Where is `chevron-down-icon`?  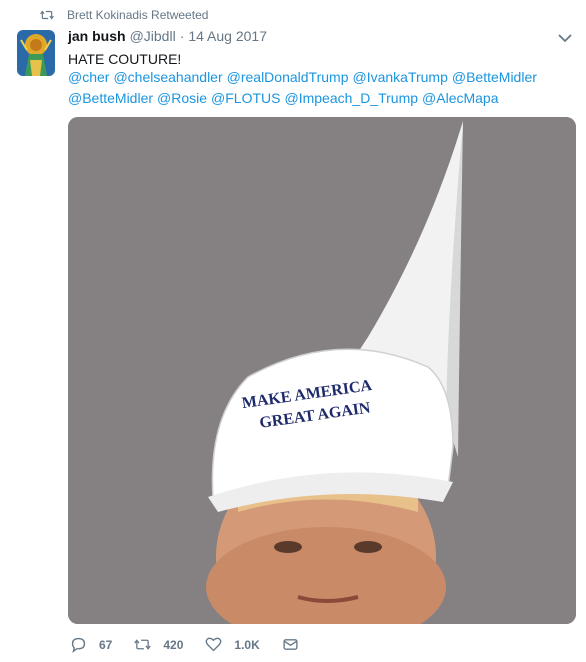
chevron-down-icon is located at coordinates (565, 38).